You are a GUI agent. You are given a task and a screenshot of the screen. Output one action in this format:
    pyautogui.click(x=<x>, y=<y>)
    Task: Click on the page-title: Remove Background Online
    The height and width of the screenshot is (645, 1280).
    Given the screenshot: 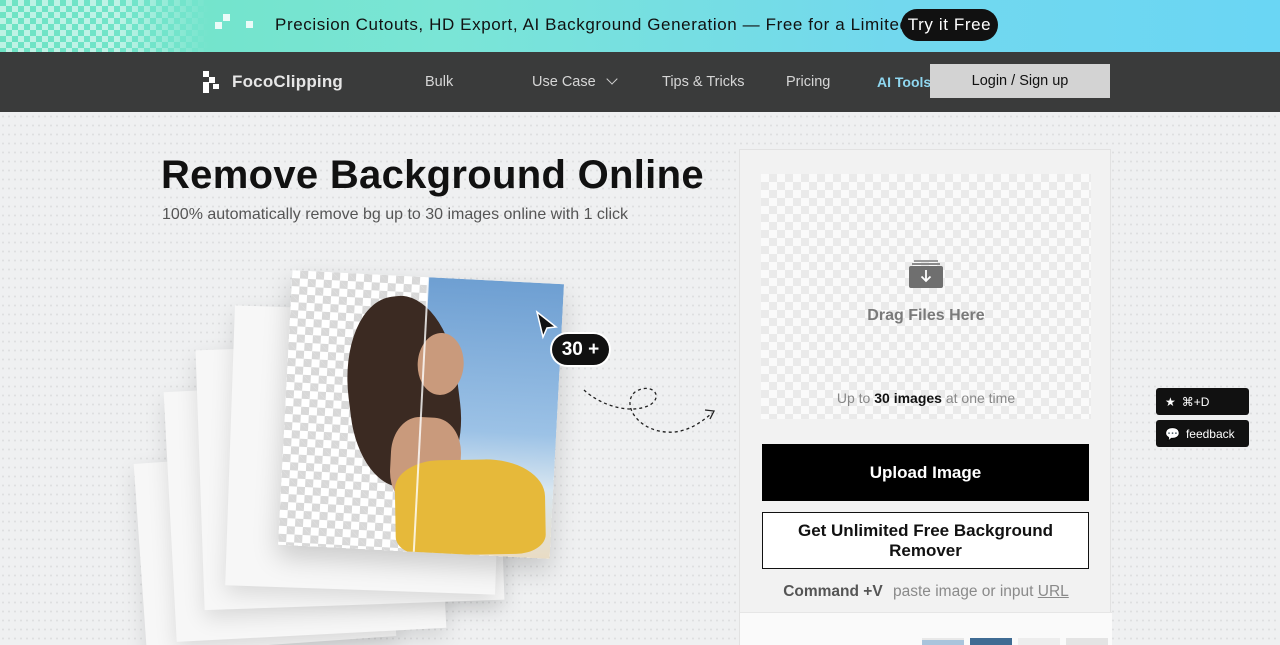 What is the action you would take?
    pyautogui.click(x=432, y=175)
    